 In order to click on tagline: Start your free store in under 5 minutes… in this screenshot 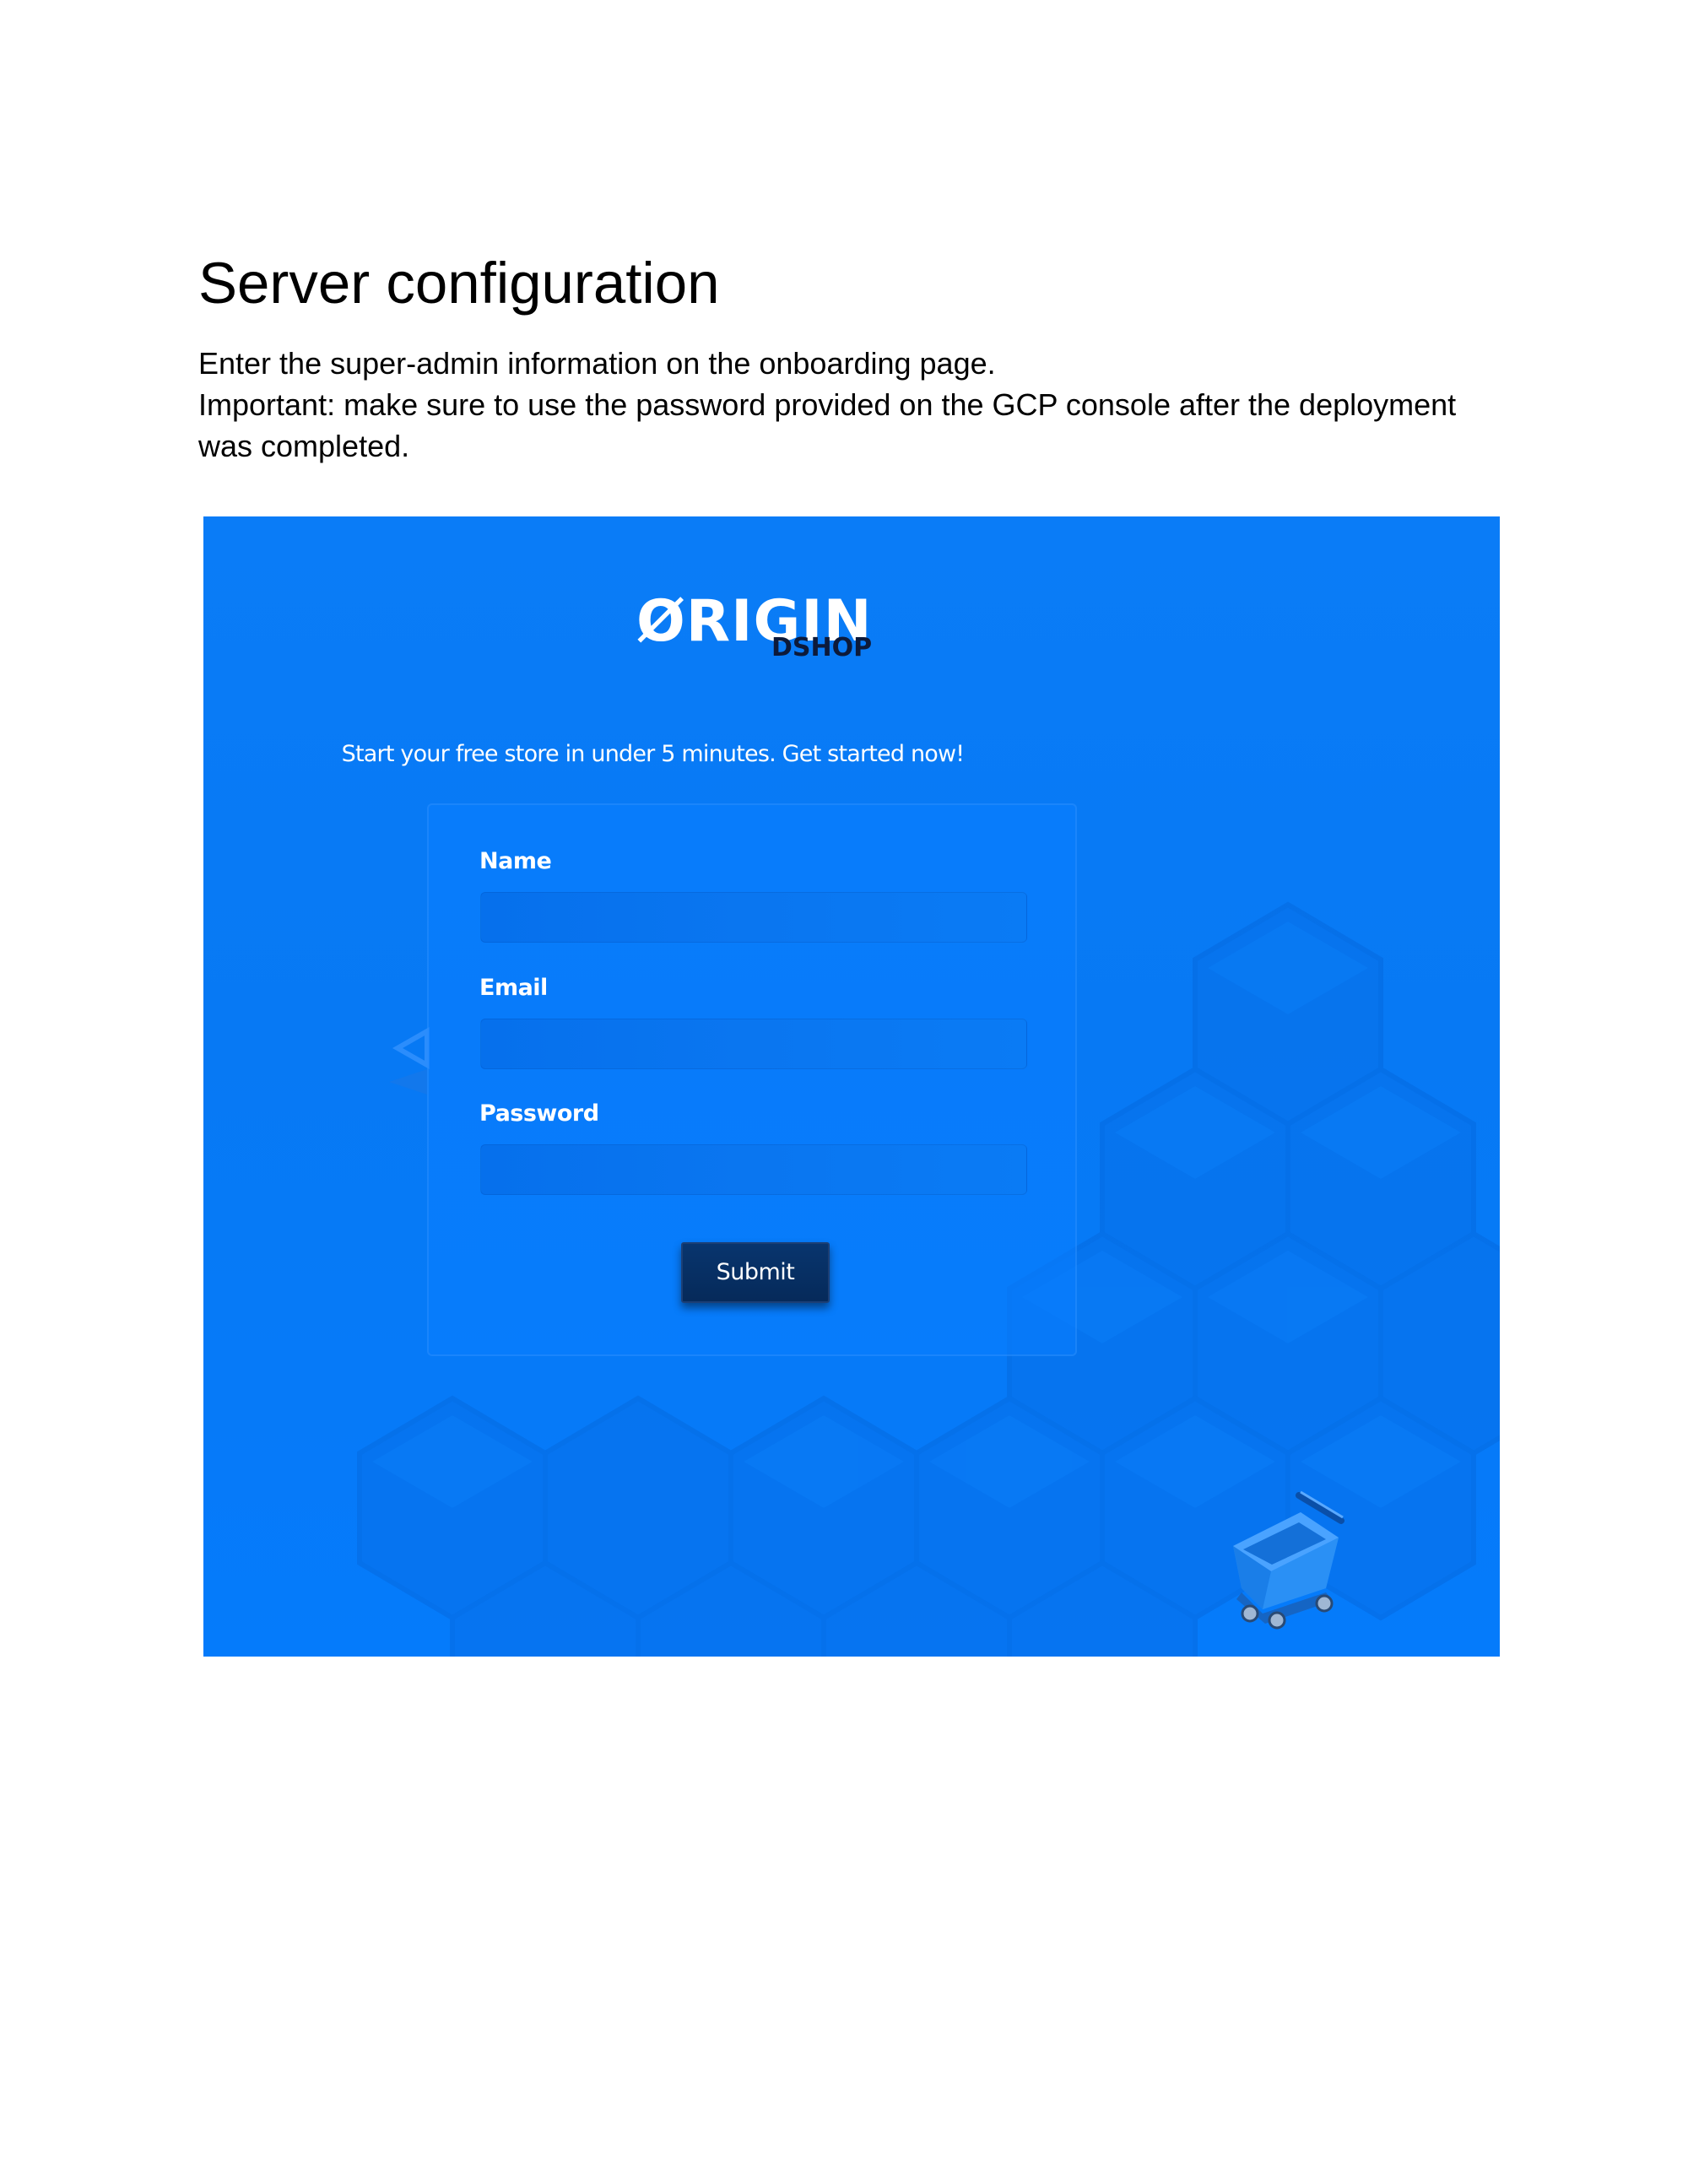, I will do `click(653, 754)`.